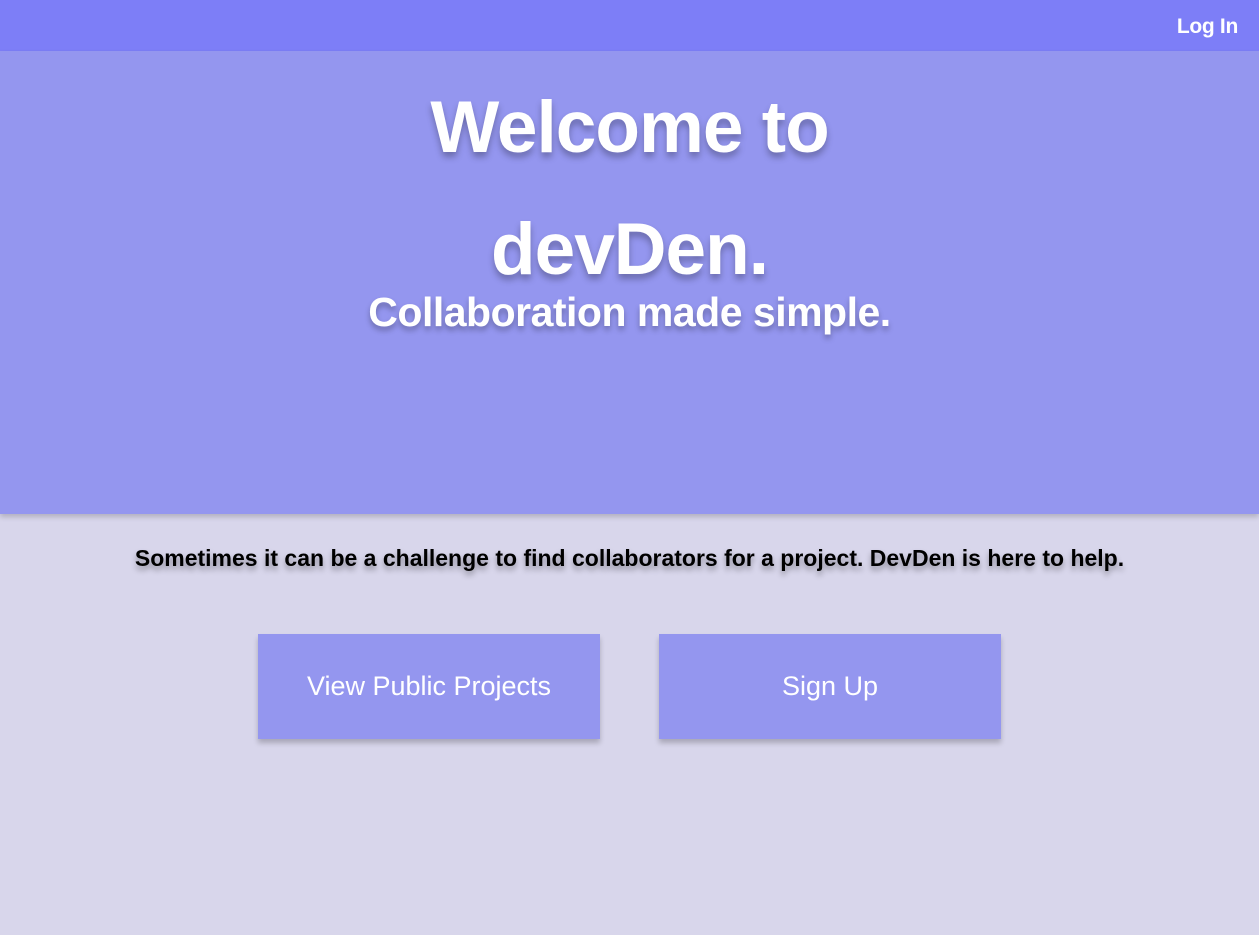 This screenshot has width=1259, height=935. I want to click on hero-title-line1: Welcome to, so click(629, 127).